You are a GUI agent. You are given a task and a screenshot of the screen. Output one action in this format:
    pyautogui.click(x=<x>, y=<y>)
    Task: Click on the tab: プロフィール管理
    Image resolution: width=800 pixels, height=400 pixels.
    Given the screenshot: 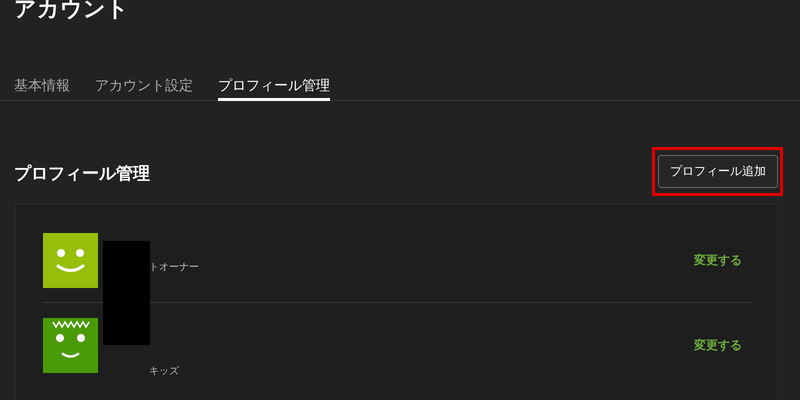 What is the action you would take?
    pyautogui.click(x=274, y=85)
    